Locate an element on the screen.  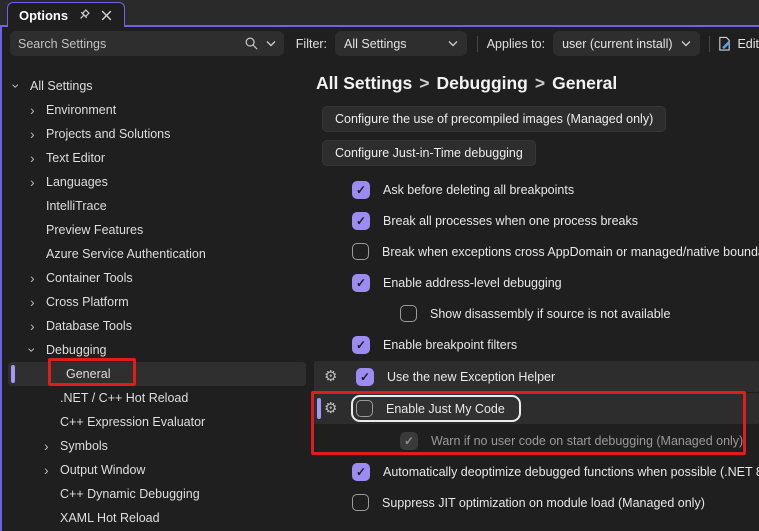
sidebar-item-label: Languages is located at coordinates (77, 182).